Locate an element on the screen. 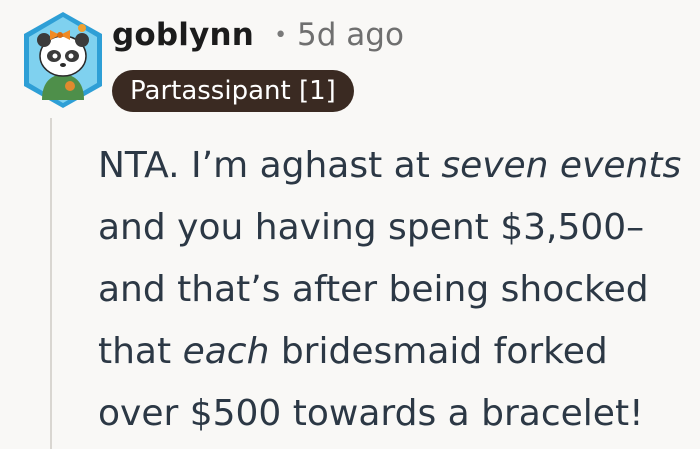 This screenshot has height=449, width=700. username-link: goblynn is located at coordinates (183, 35).